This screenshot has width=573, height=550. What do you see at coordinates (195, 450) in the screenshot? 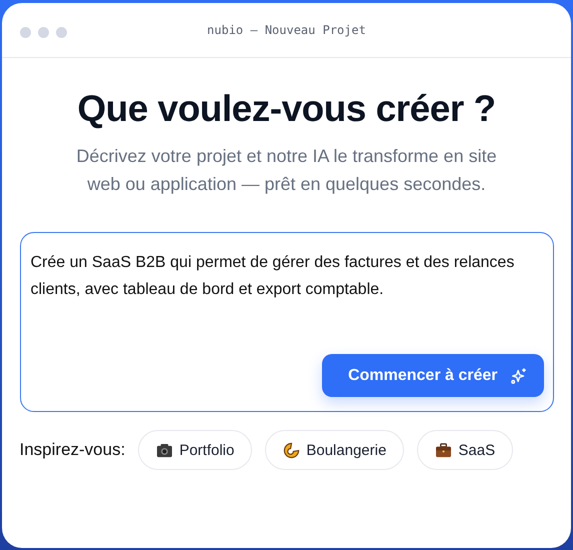
I see `suggestion-chip: Portfolio` at bounding box center [195, 450].